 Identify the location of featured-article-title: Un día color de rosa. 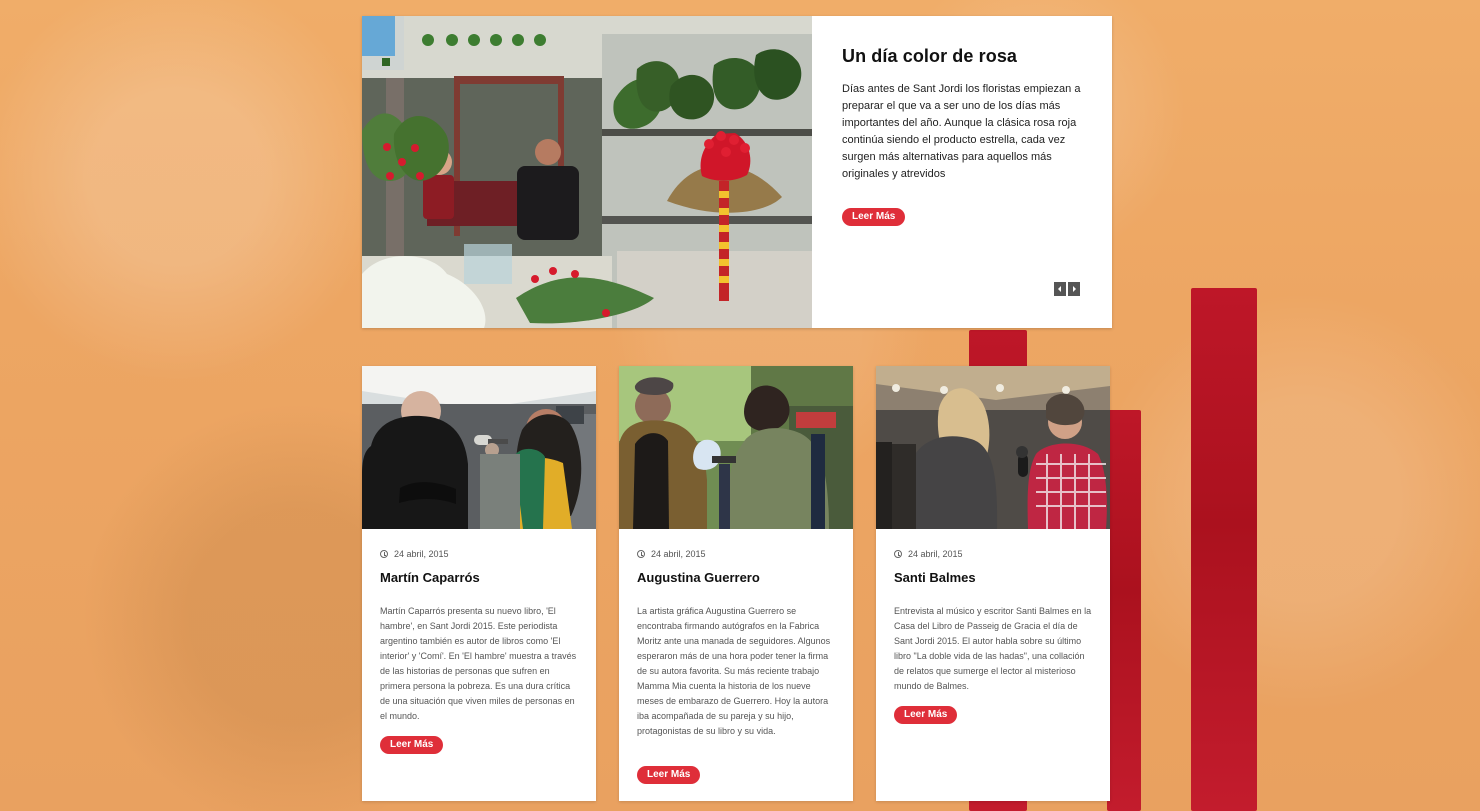
(930, 56).